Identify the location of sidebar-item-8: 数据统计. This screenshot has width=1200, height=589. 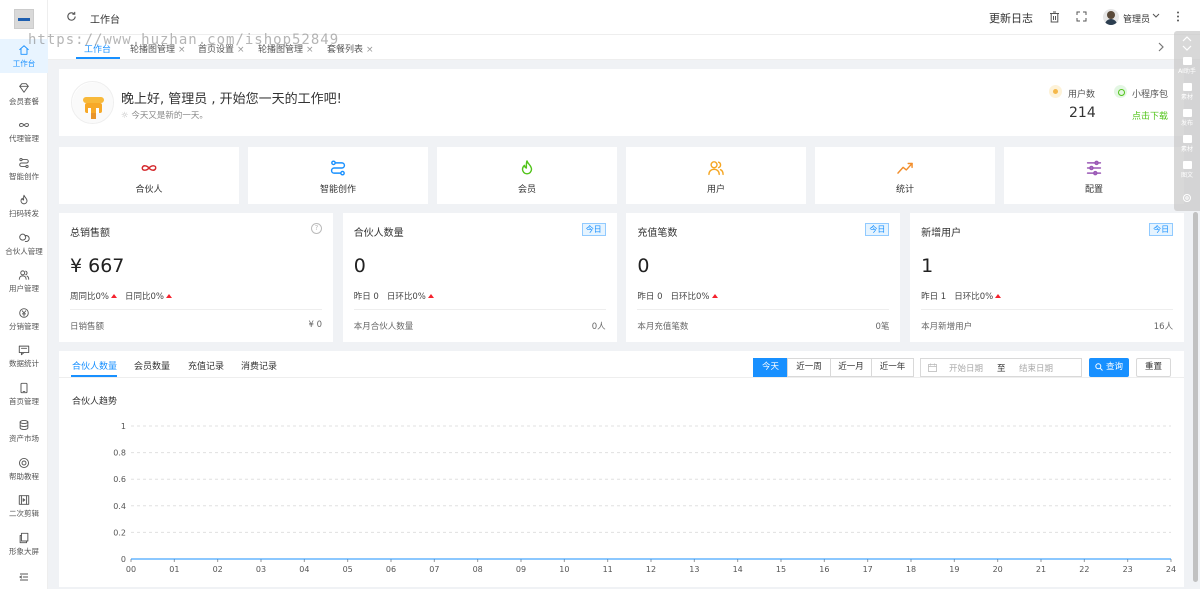
(24, 356).